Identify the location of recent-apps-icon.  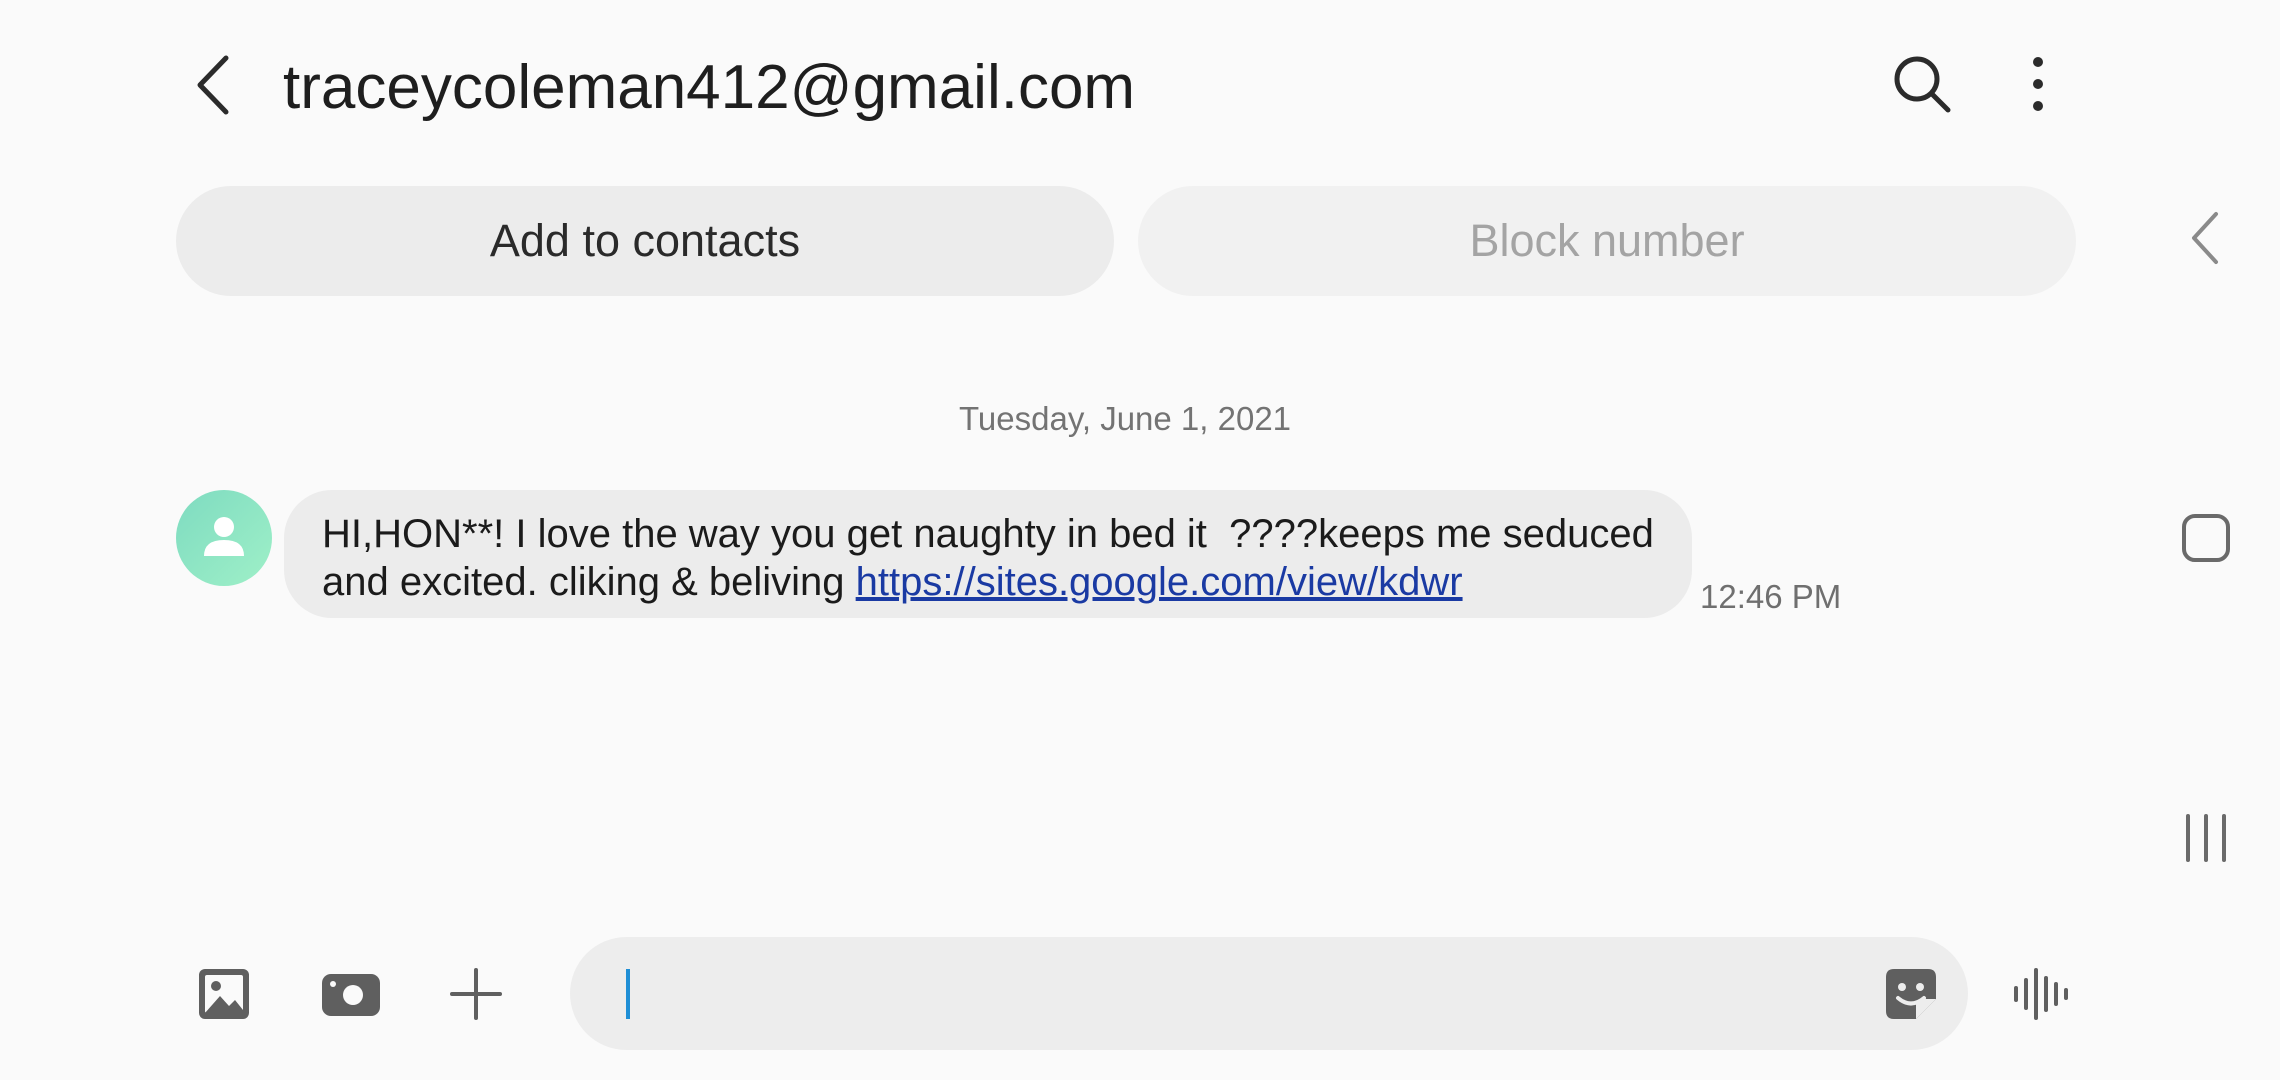
(2206, 838).